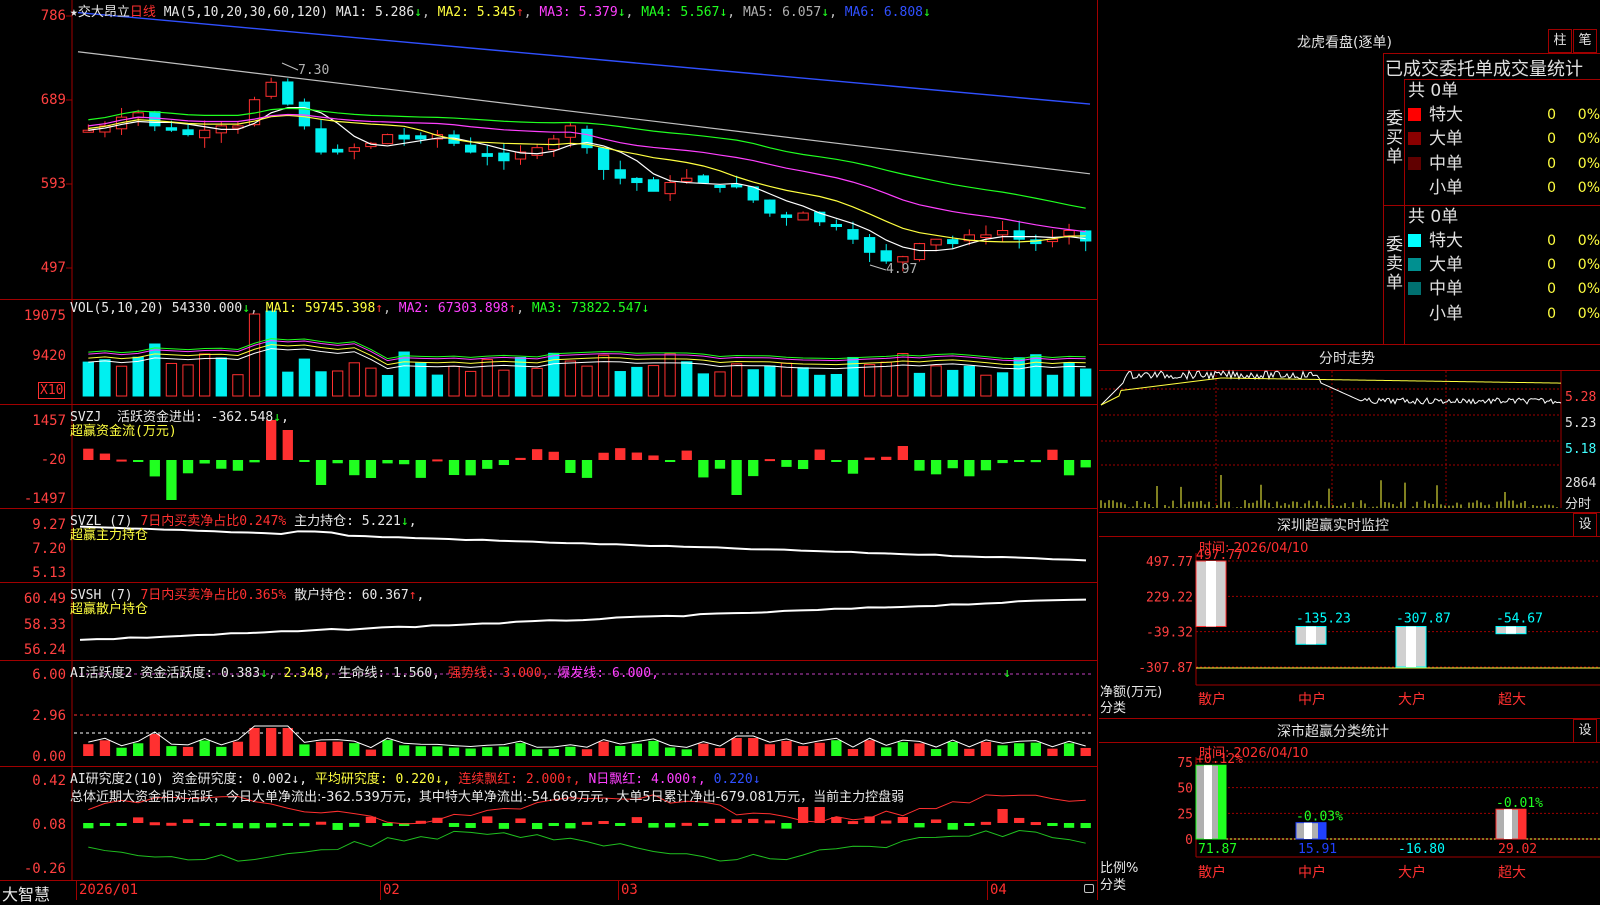 The height and width of the screenshot is (905, 1600). Describe the element at coordinates (49, 525) in the screenshot. I see `svzl-ytick: 9.27` at that location.